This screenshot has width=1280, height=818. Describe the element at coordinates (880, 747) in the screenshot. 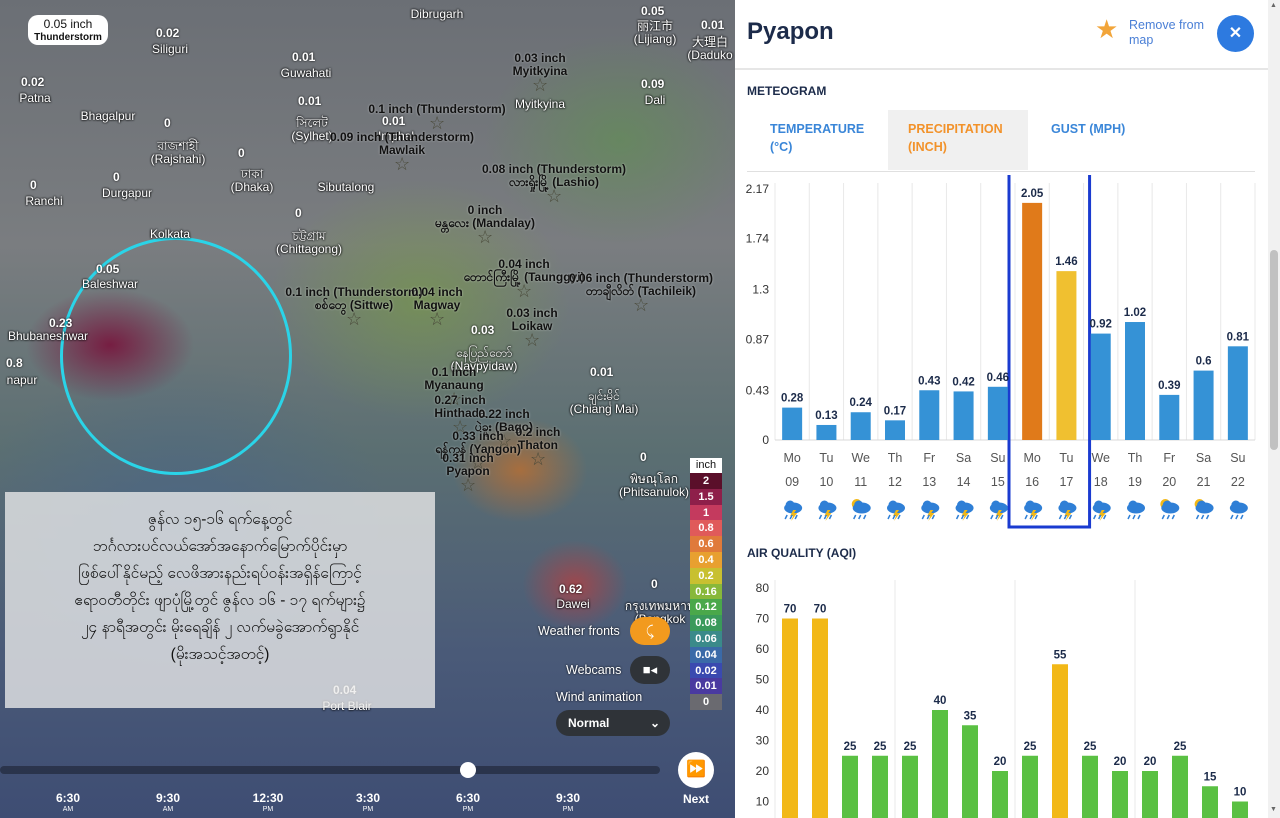

I see `bar-value-label: 25` at that location.